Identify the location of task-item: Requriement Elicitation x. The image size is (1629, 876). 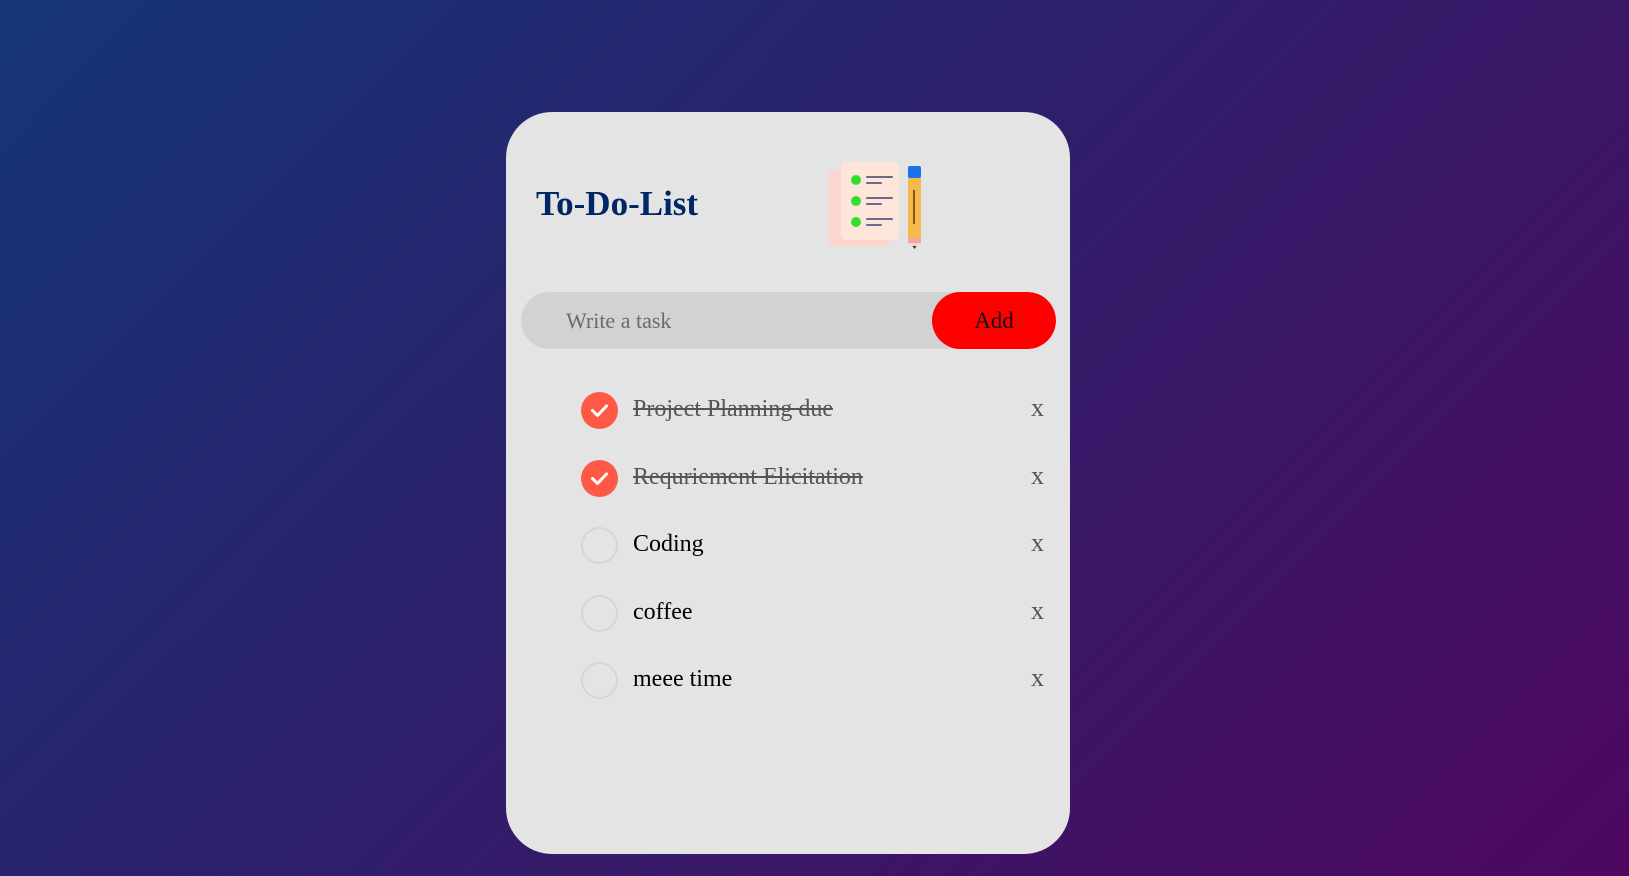
(788, 489).